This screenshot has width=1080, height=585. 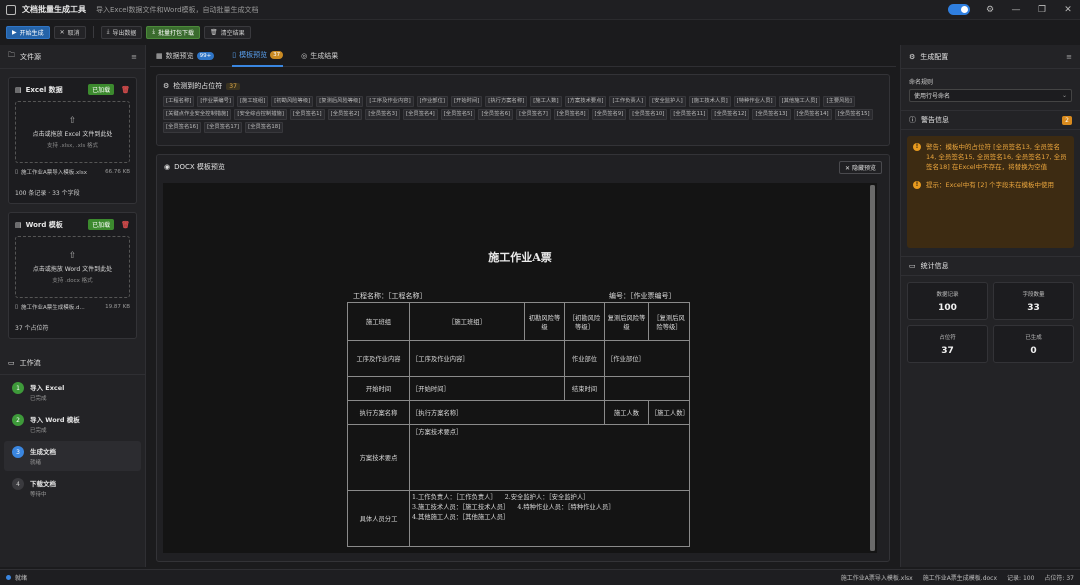 I want to click on placeholder-tag: [关键点作业安全控制措施], so click(x=197, y=114).